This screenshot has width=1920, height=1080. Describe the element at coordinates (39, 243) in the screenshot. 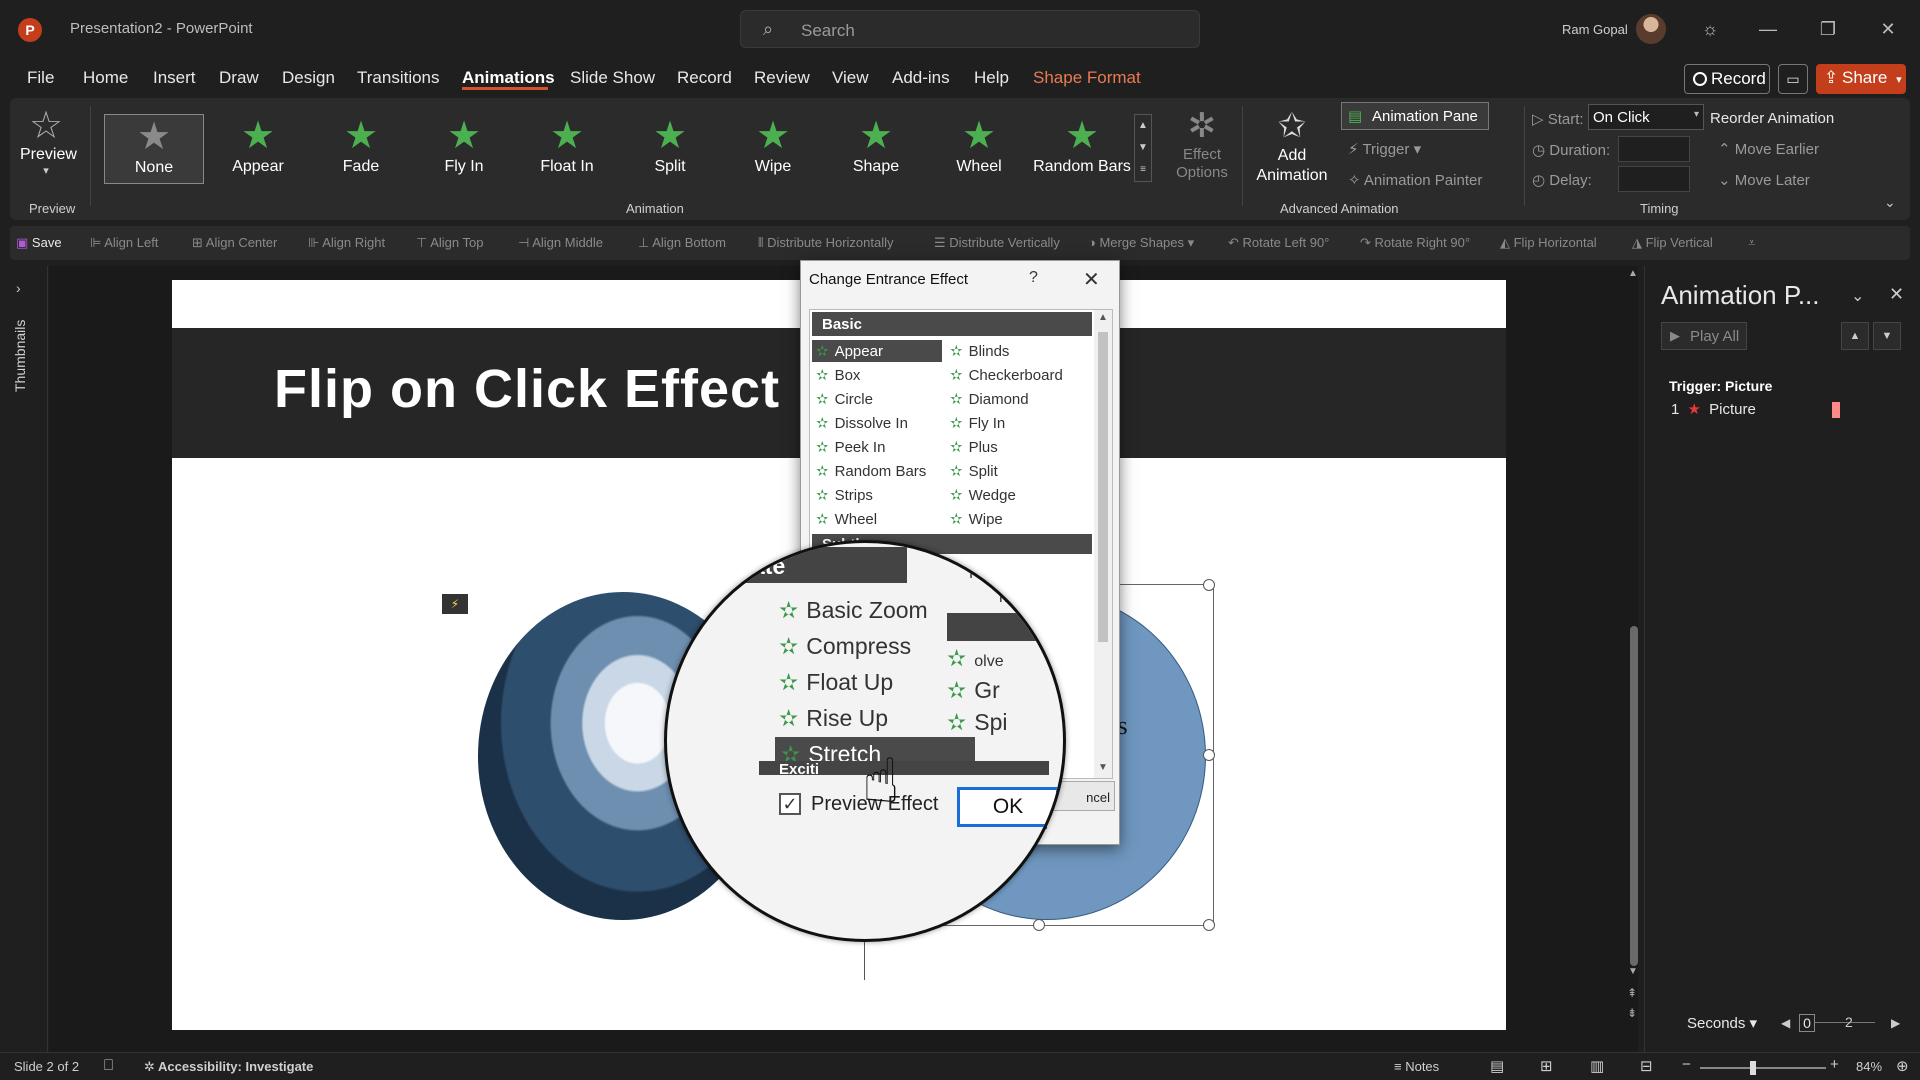

I see `qtb-save: ▣ Save` at that location.